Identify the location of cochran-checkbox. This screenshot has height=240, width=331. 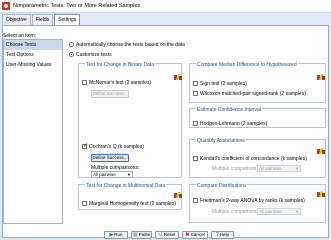
(85, 145).